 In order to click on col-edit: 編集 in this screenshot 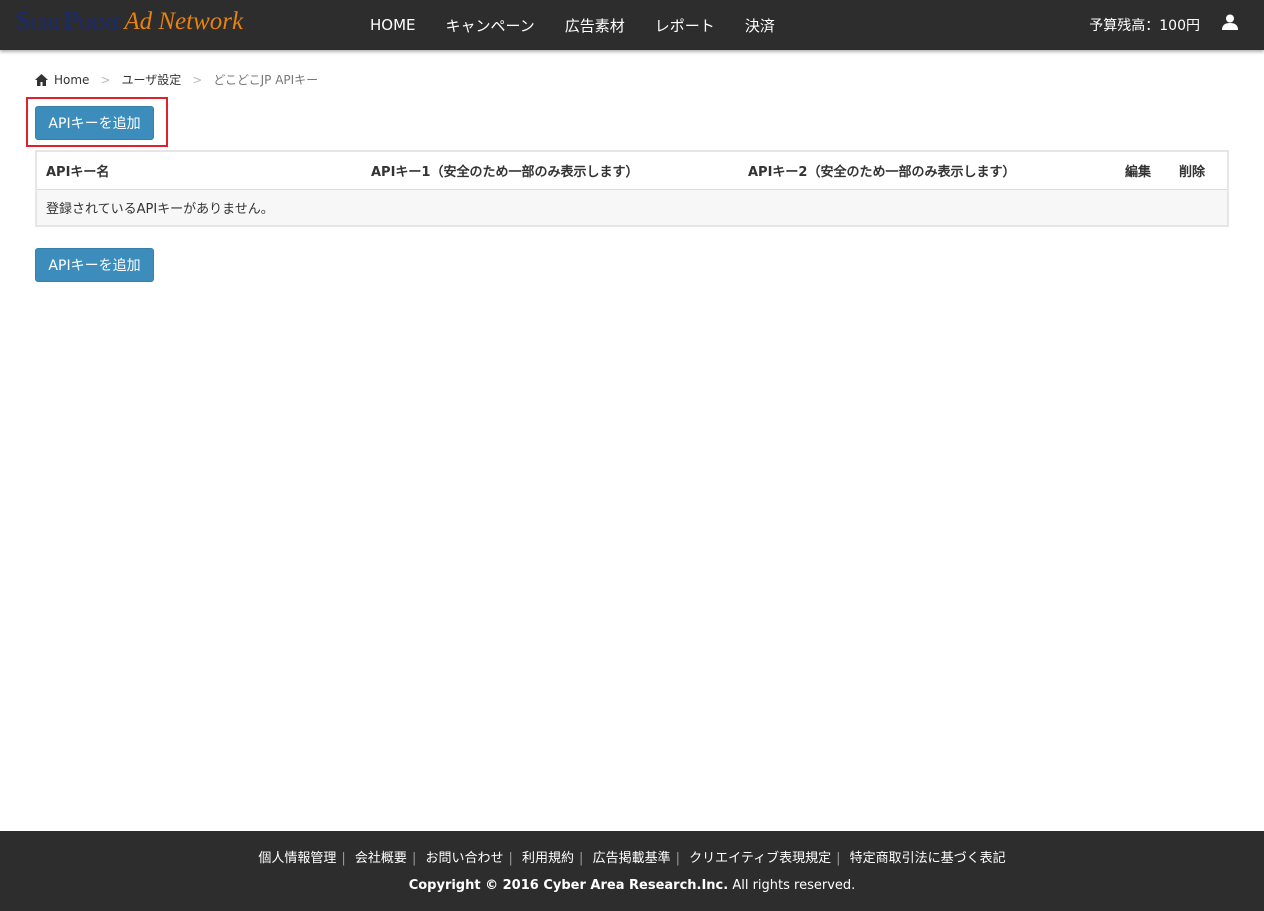, I will do `click(1143, 170)`.